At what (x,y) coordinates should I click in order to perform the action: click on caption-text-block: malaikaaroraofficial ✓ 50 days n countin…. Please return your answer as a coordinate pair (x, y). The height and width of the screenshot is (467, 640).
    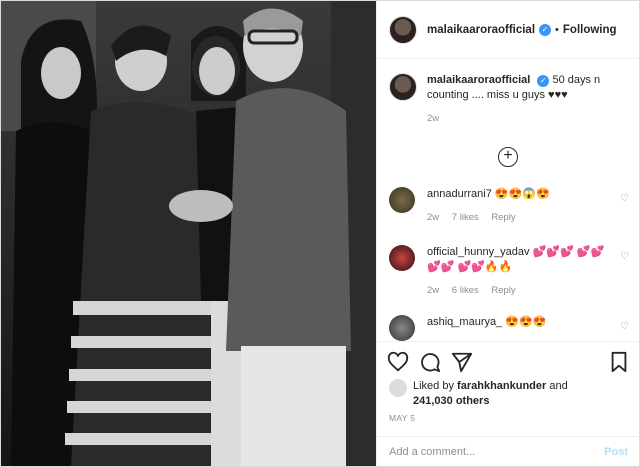
    Looking at the image, I should click on (527, 88).